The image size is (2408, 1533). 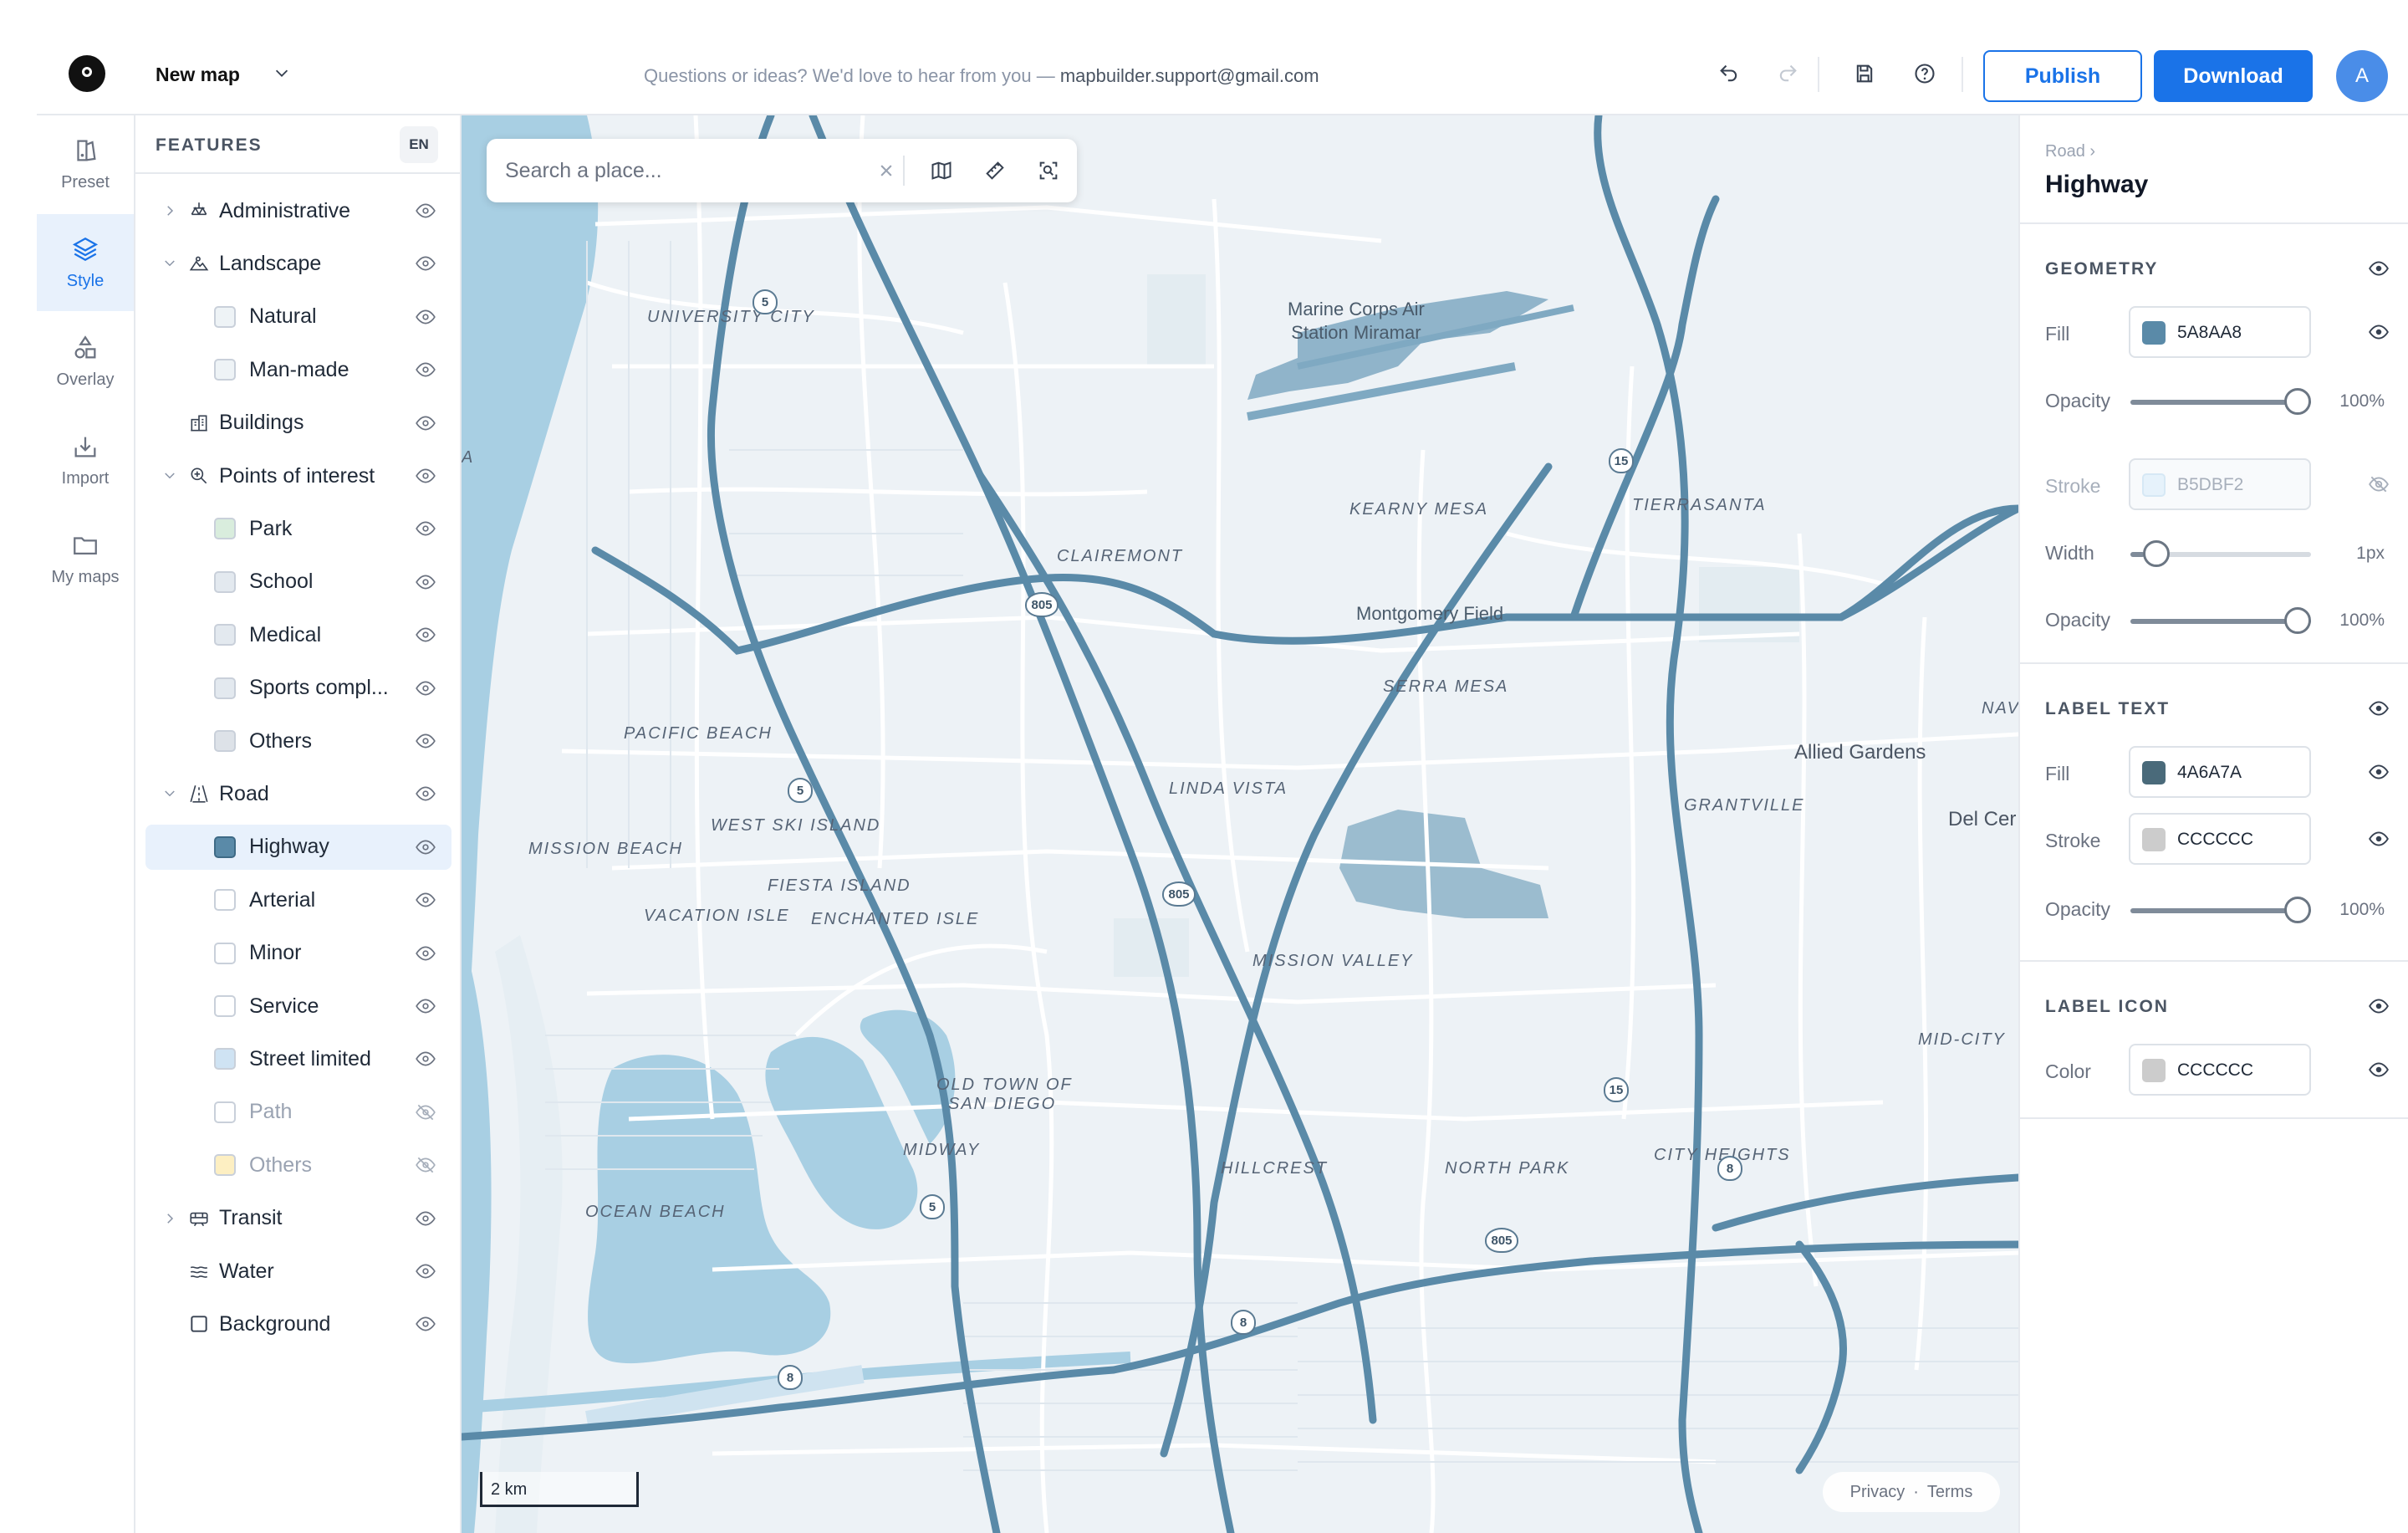 What do you see at coordinates (86, 361) in the screenshot?
I see `rail-item-overlay: Overlay` at bounding box center [86, 361].